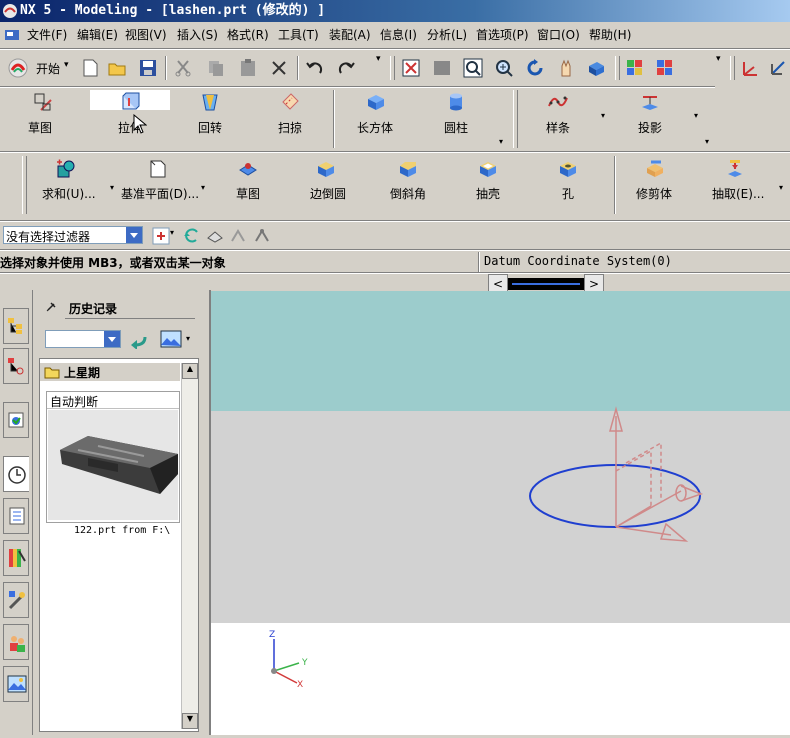 This screenshot has height=738, width=790. Describe the element at coordinates (130, 102) in the screenshot. I see `extrude-icon` at that location.